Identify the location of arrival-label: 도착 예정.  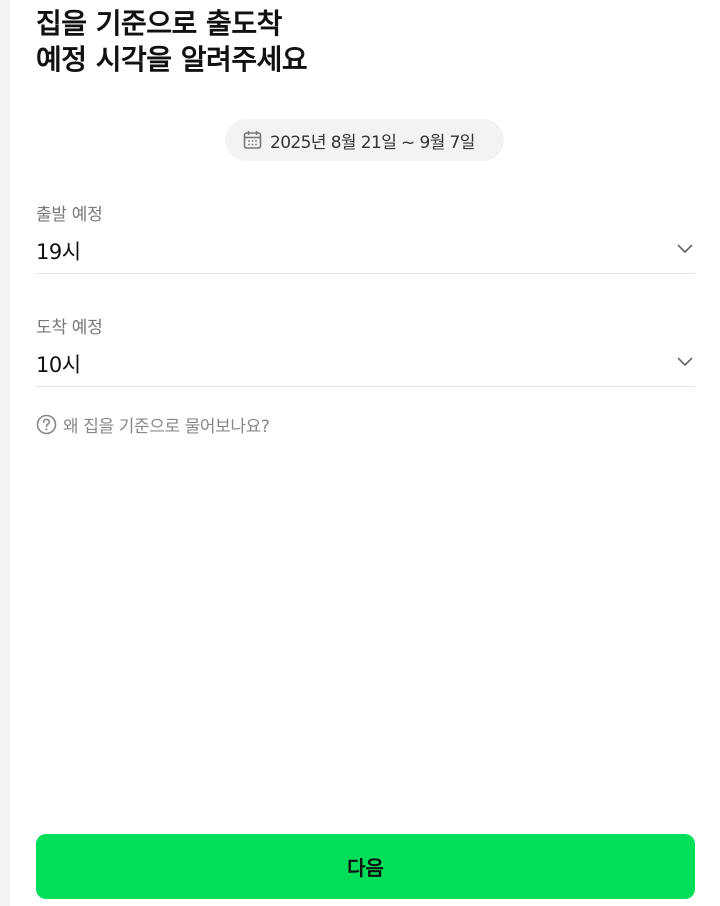
(69, 328).